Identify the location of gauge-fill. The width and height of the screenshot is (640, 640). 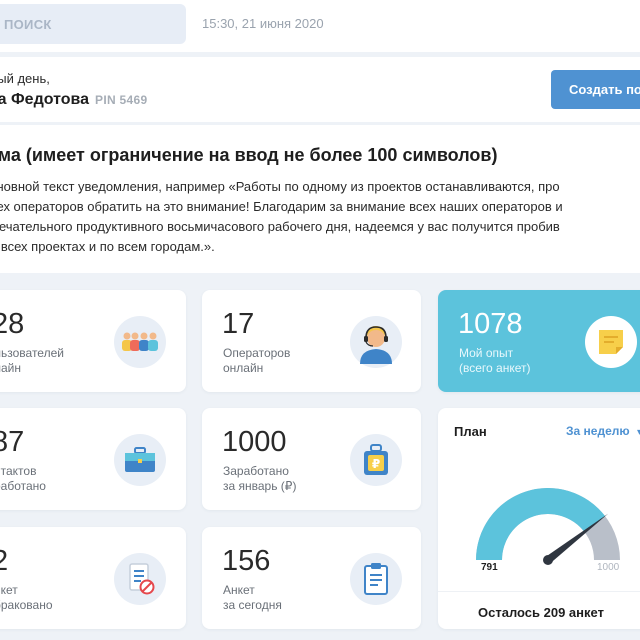
(541, 524).